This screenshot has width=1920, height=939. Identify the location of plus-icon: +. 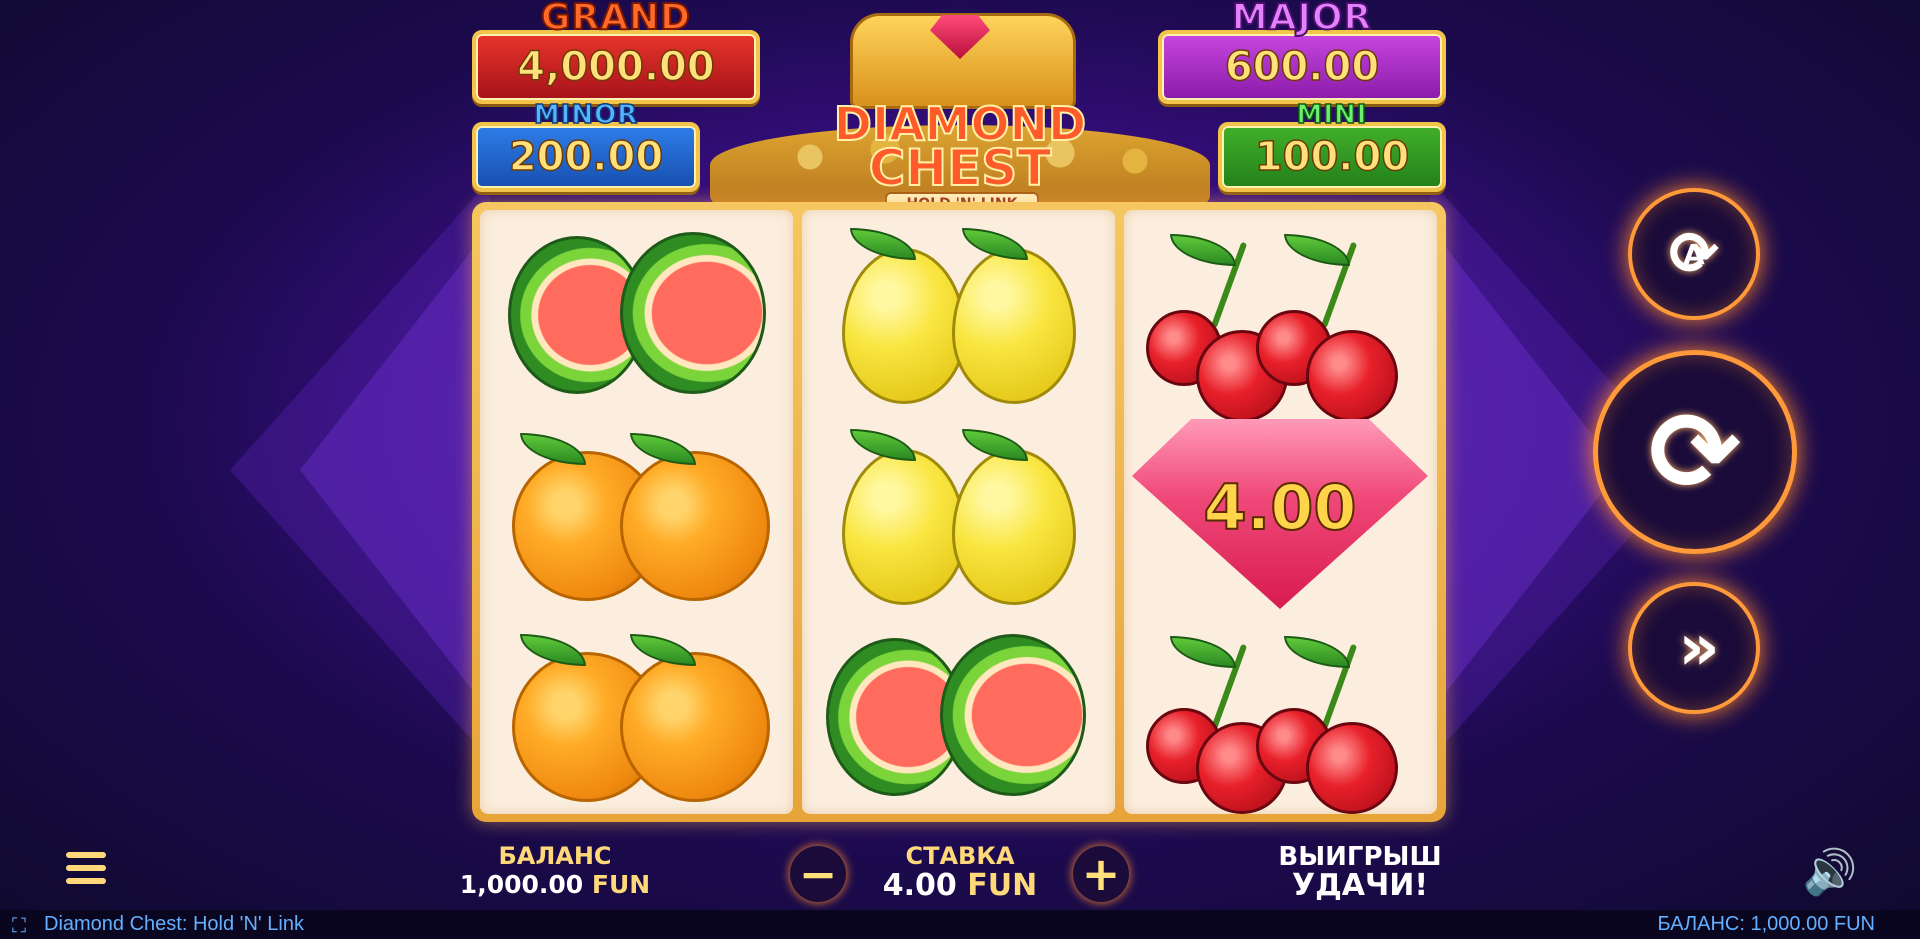
(1101, 874).